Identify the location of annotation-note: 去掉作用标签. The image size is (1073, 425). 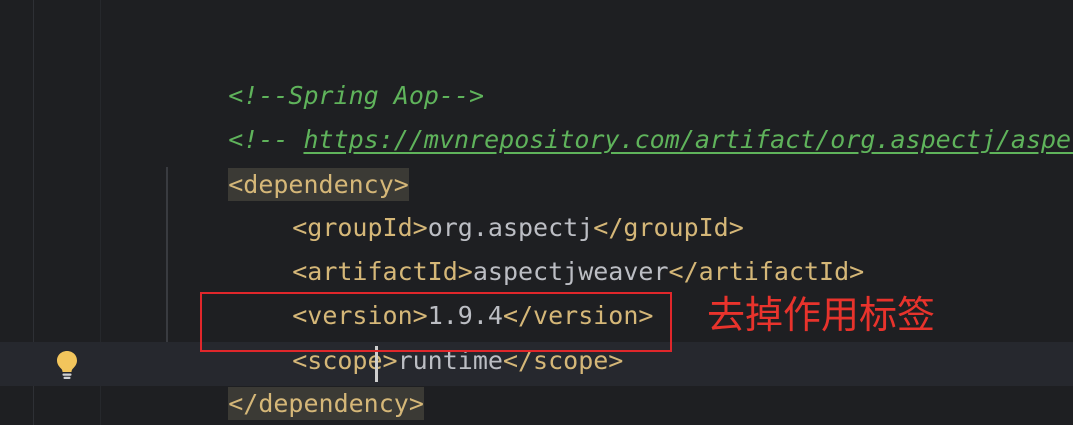
(821, 315).